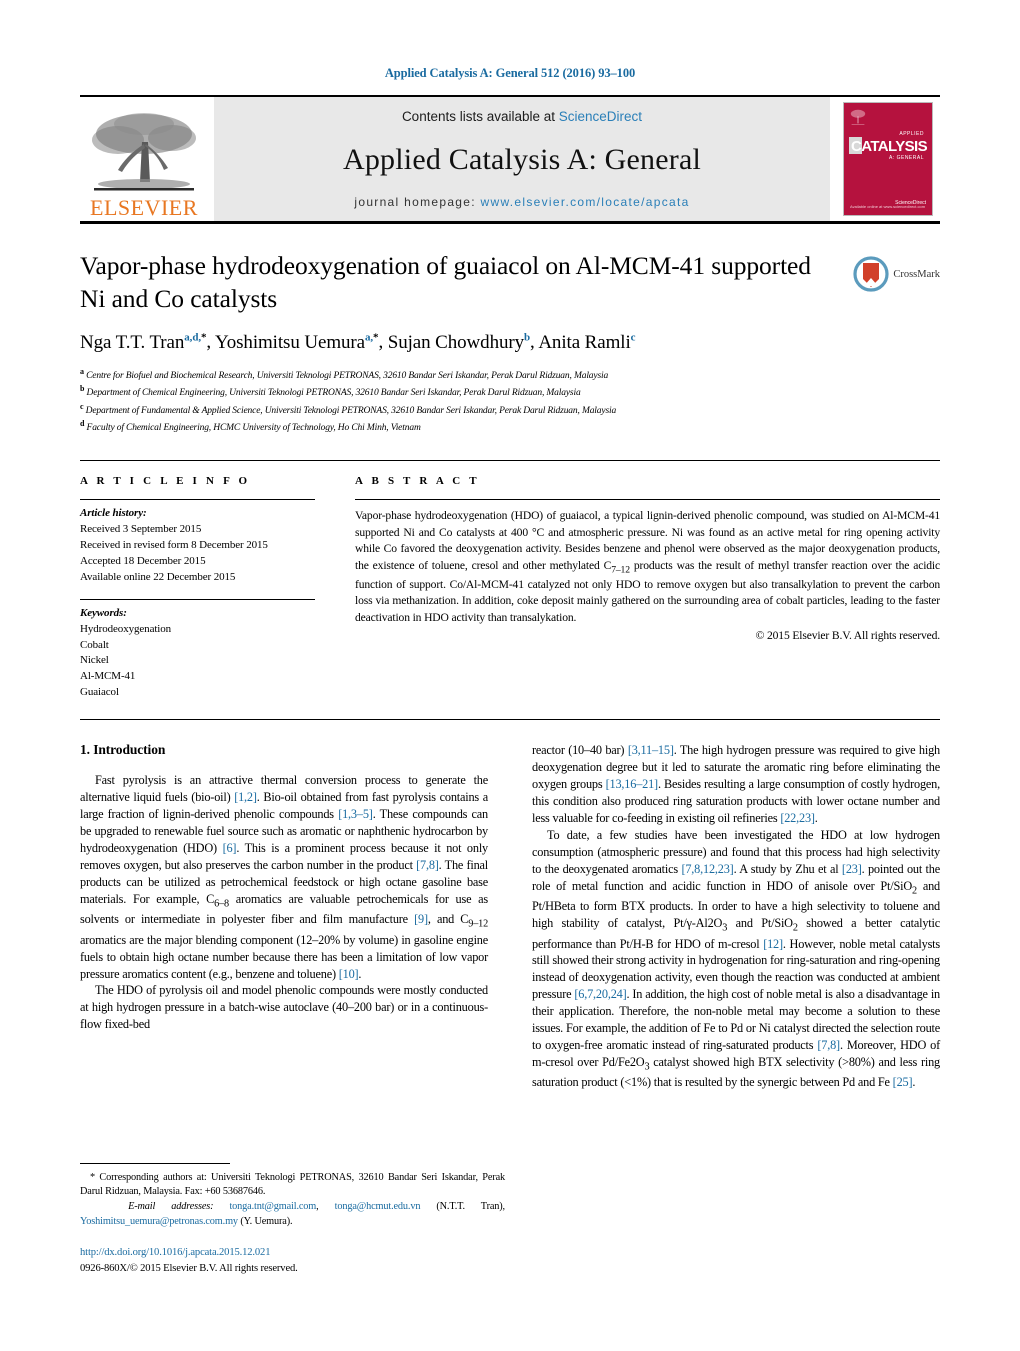  What do you see at coordinates (417, 480) in the screenshot?
I see `abstract-heading: A B S T R A C T` at bounding box center [417, 480].